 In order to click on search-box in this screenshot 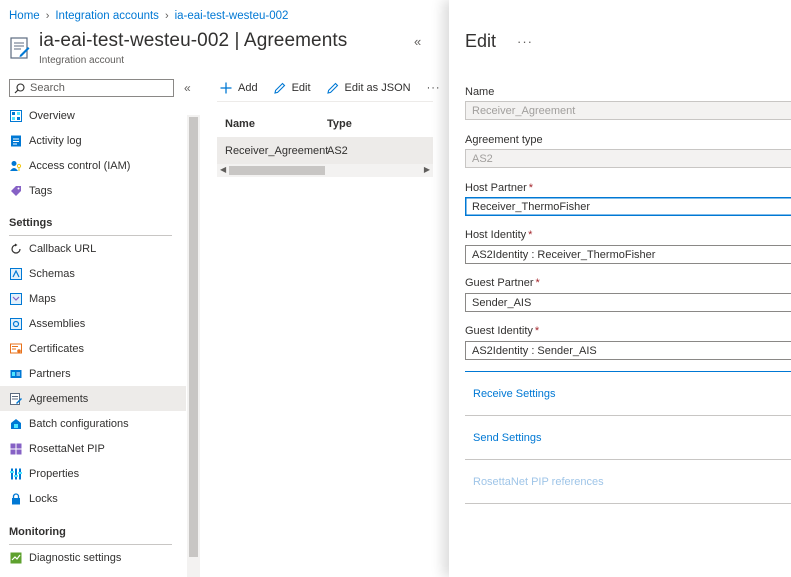, I will do `click(91, 88)`.